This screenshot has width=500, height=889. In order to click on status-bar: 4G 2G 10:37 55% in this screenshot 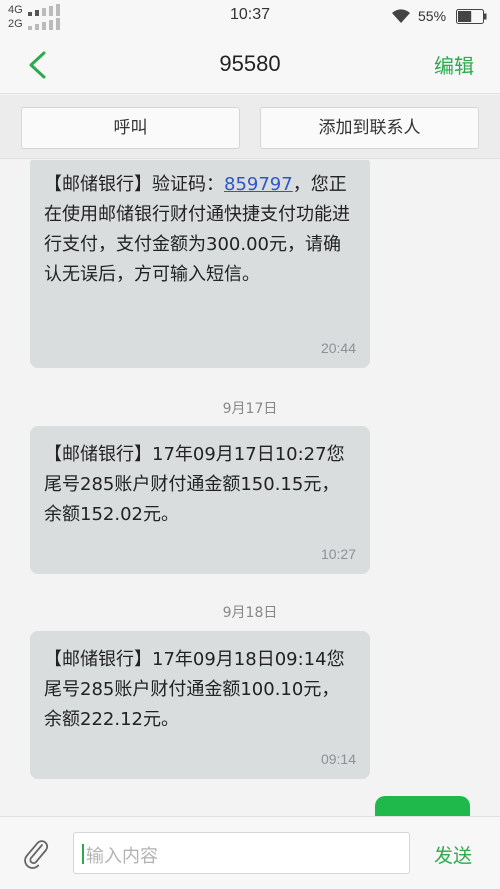, I will do `click(250, 17)`.